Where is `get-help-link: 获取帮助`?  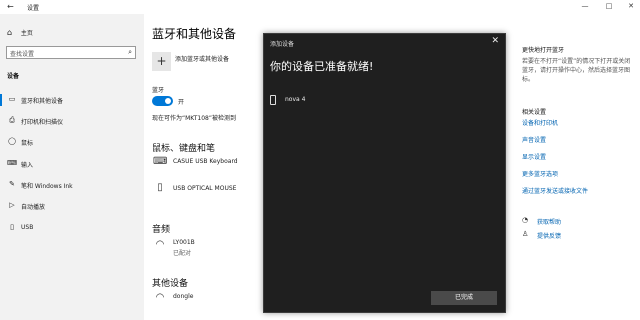
get-help-link: 获取帮助 is located at coordinates (549, 221).